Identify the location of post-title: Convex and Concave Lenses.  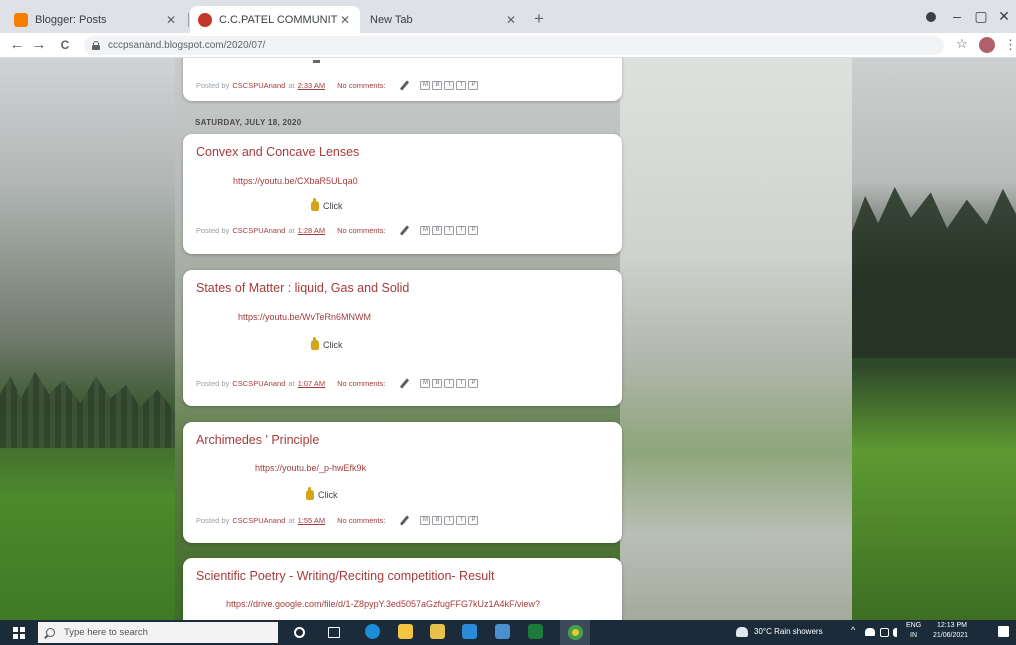
(277, 152).